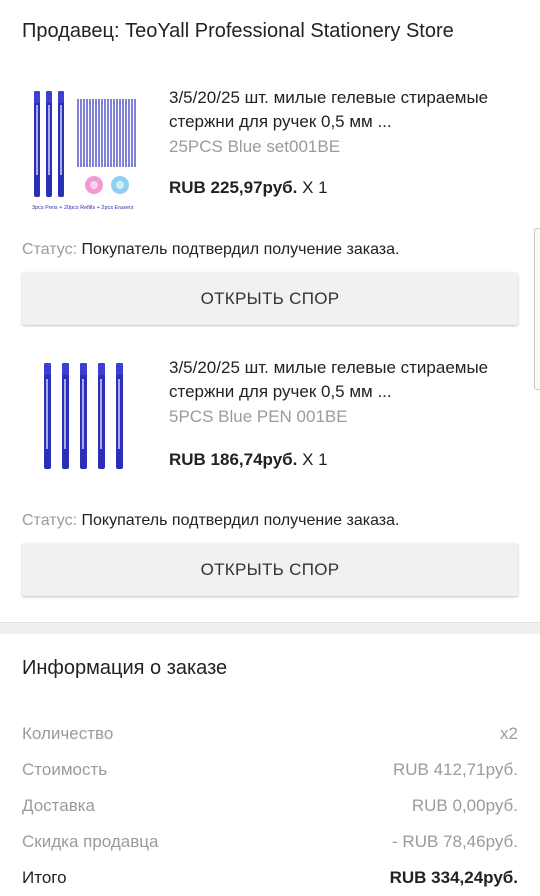  Describe the element at coordinates (233, 187) in the screenshot. I see `item-price-value-1: RUB 225,97руб.` at that location.